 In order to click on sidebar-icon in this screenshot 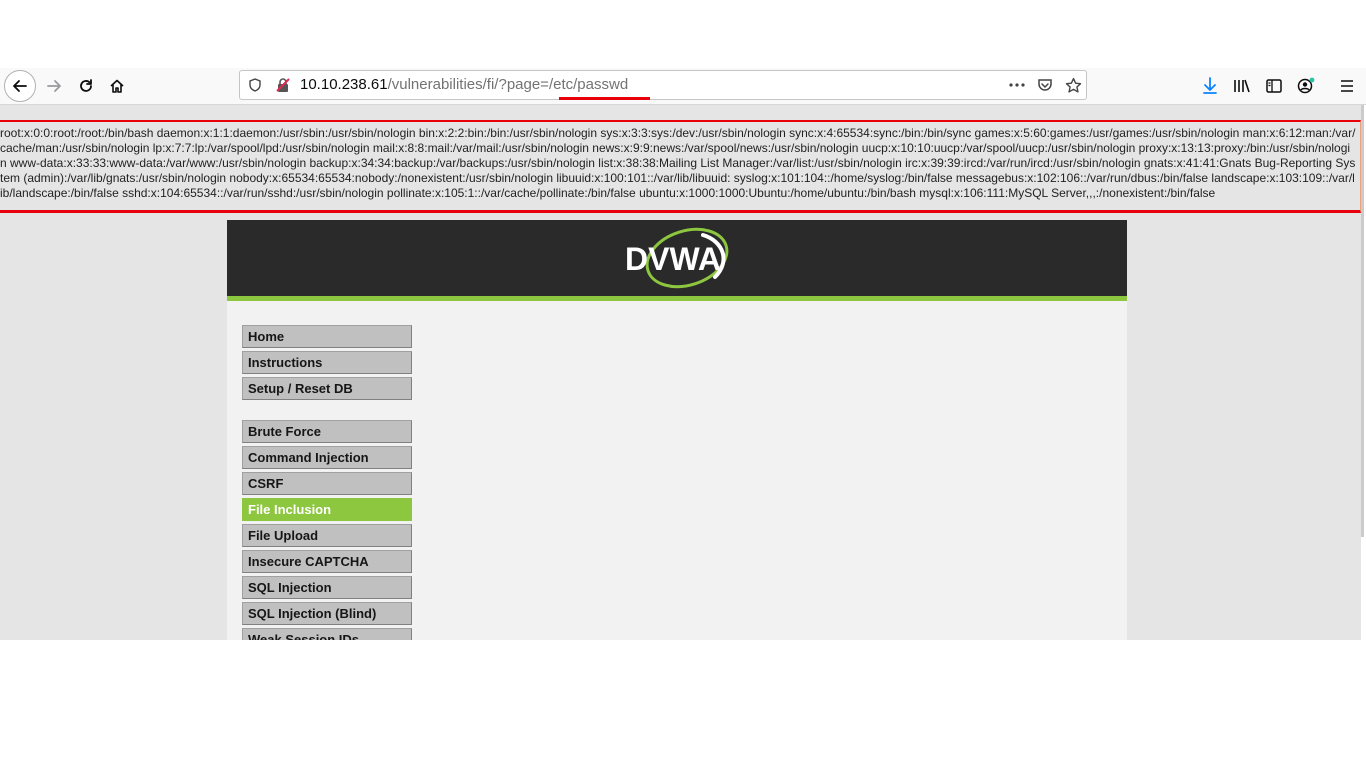, I will do `click(1274, 86)`.